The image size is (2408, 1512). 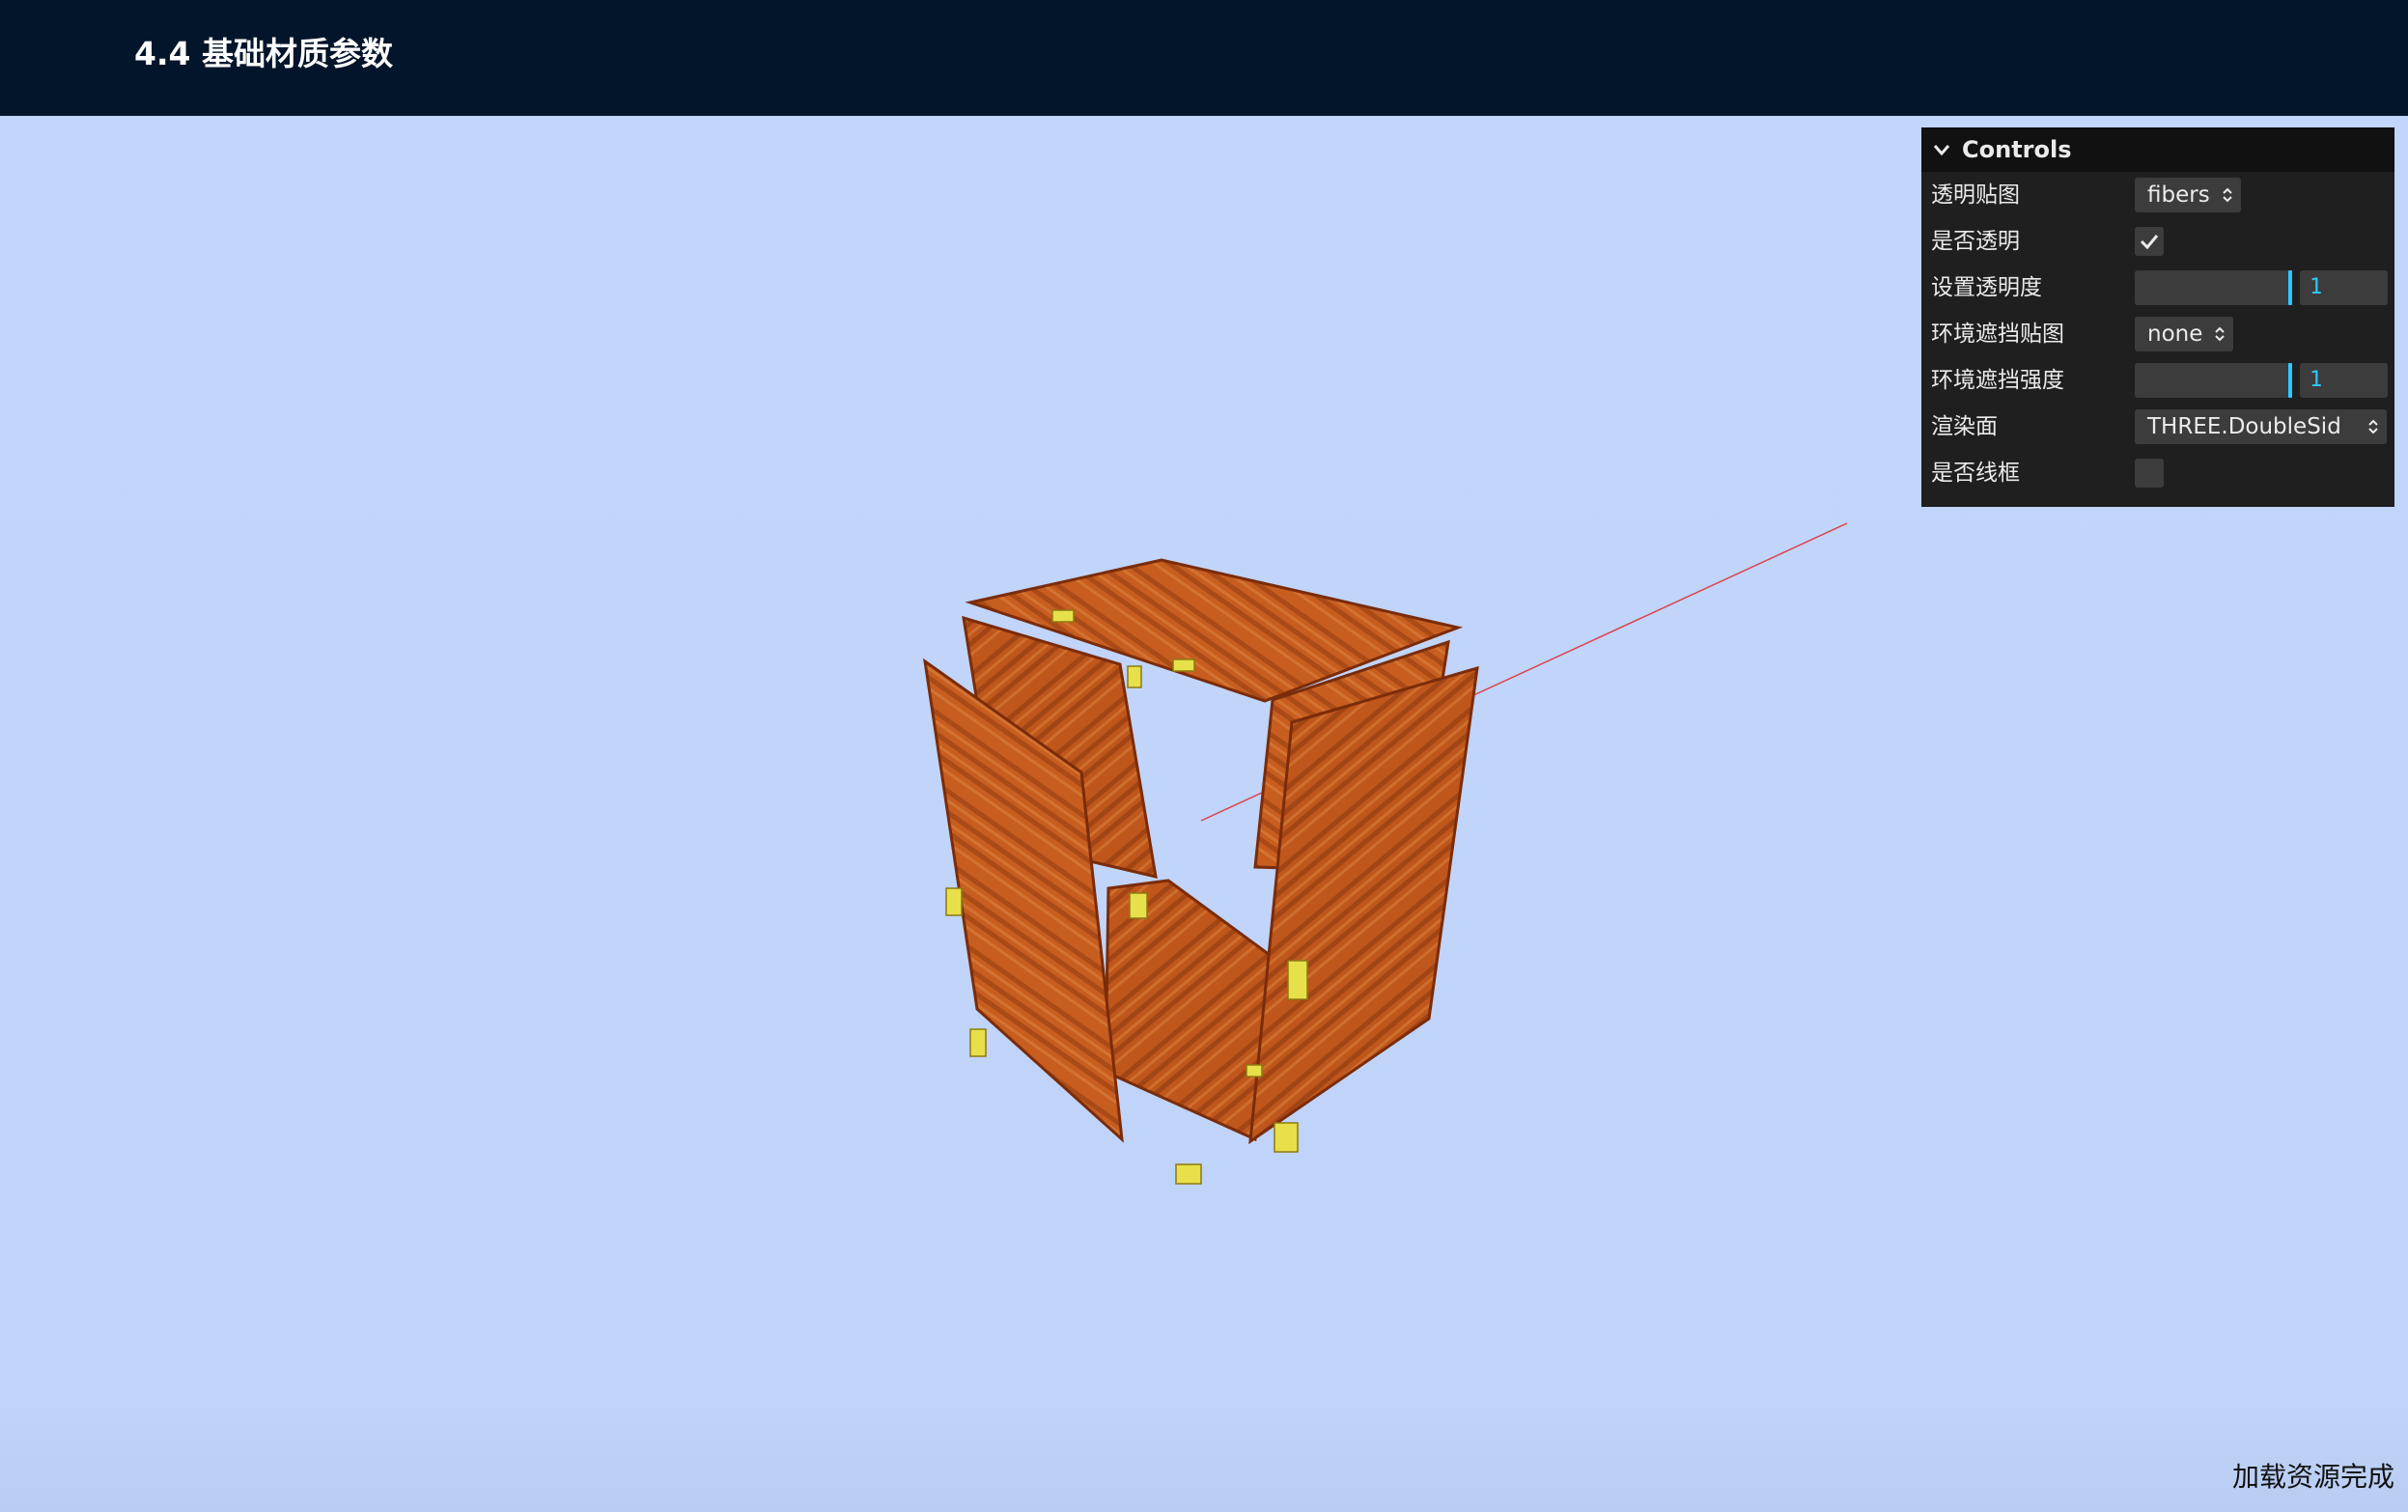 I want to click on page-title: 4.4 基础材质参数, so click(x=264, y=54).